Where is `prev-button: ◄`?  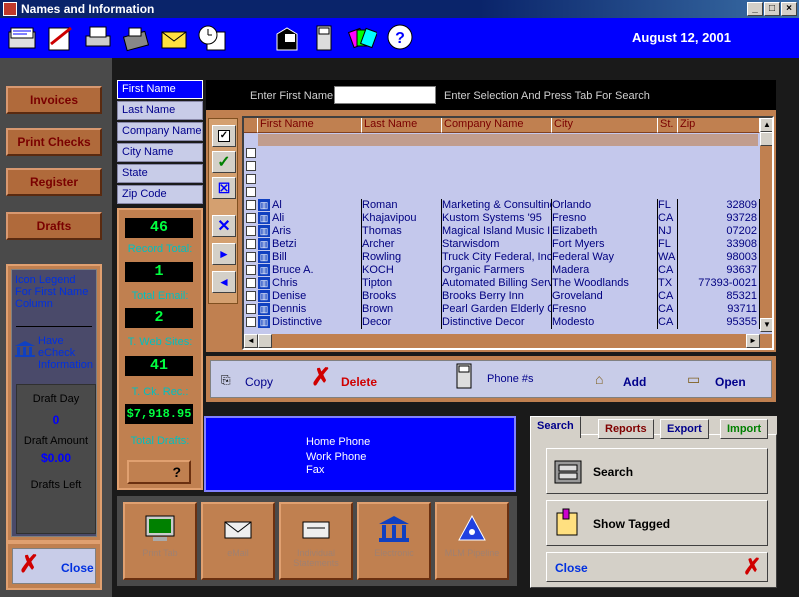 prev-button: ◄ is located at coordinates (224, 282).